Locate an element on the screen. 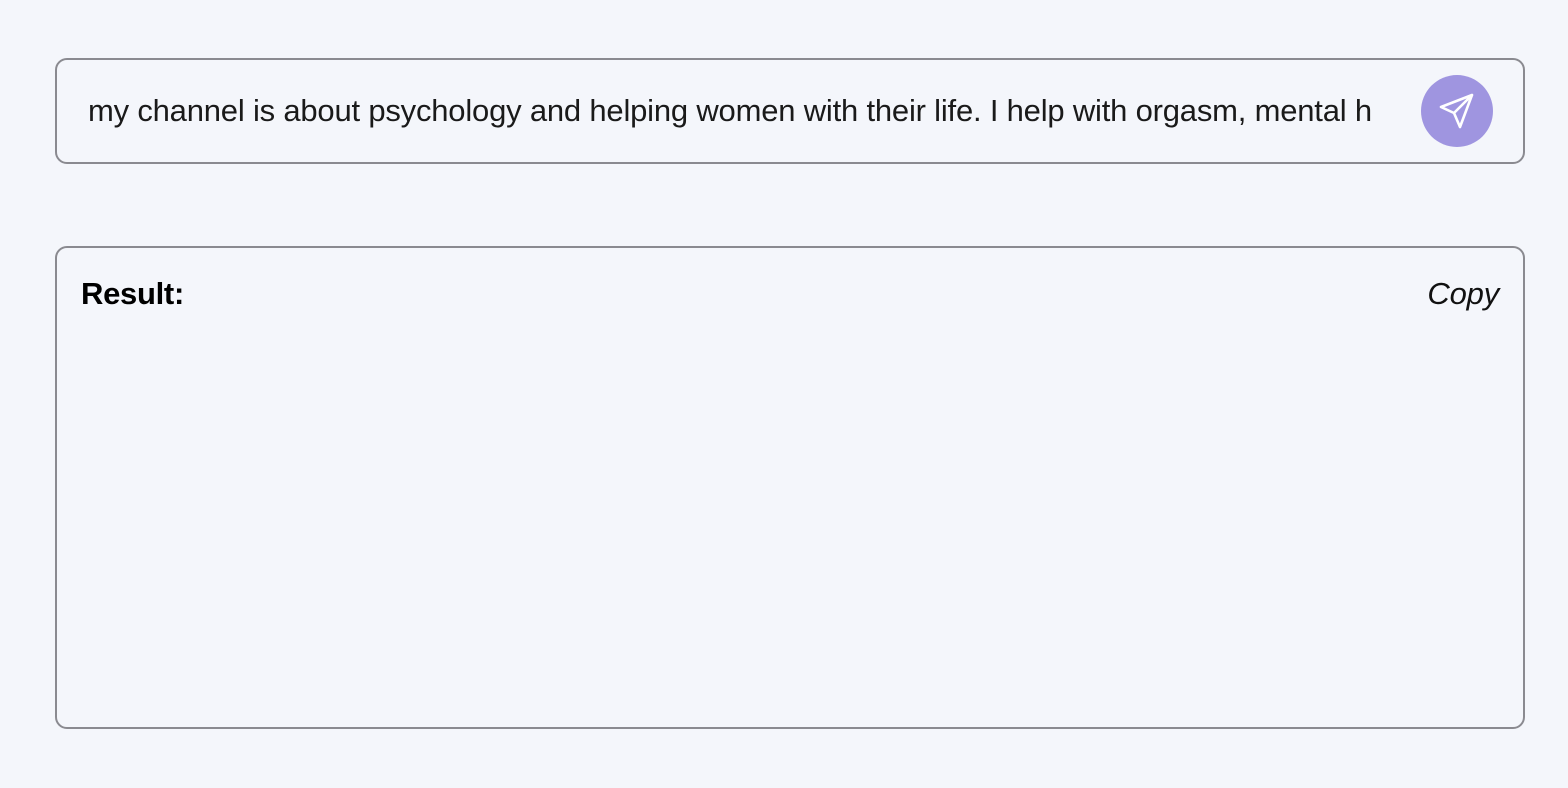 The image size is (1568, 788). result-label: Result: is located at coordinates (132, 293).